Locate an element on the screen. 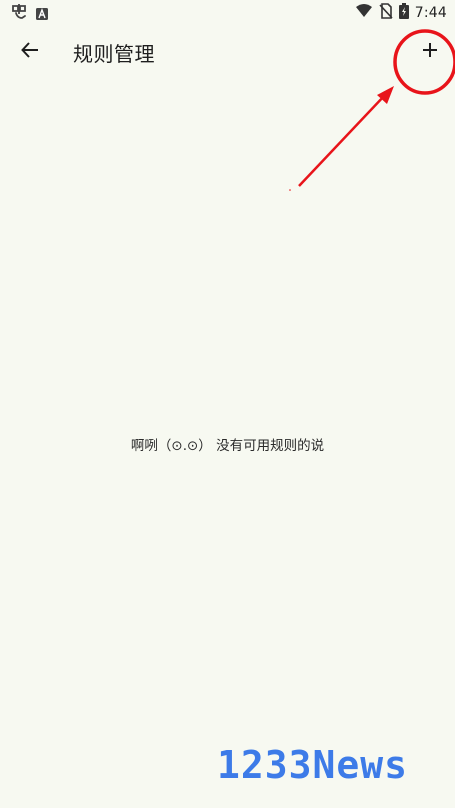 The width and height of the screenshot is (455, 808). empty-state-message: 啊咧（⊙.⊙） 没有可用规则的说 is located at coordinates (227, 446).